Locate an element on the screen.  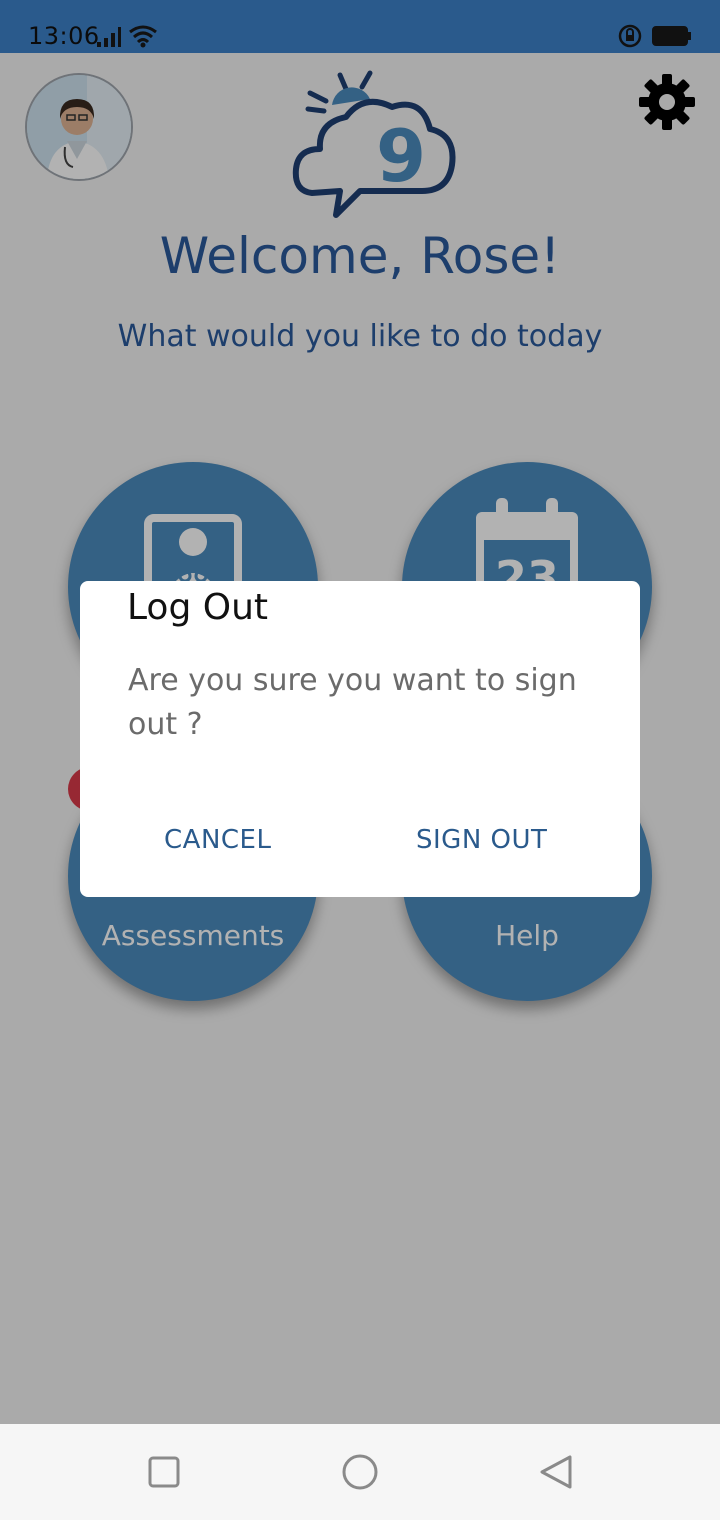
cancel-button: CANCEL is located at coordinates (217, 840).